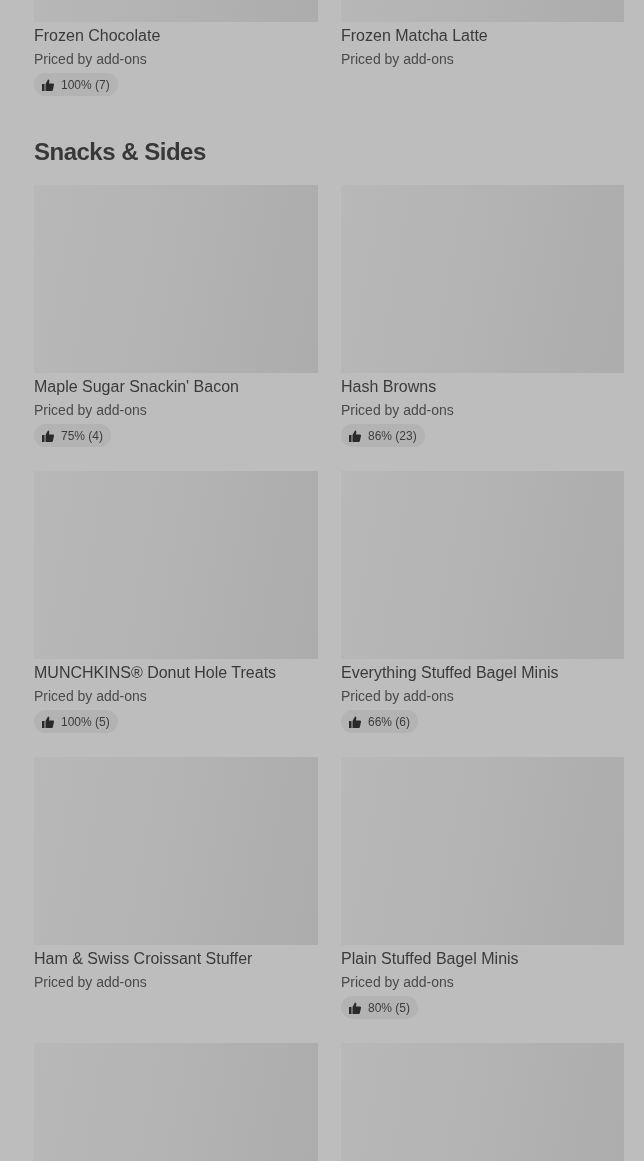 The image size is (644, 1161). Describe the element at coordinates (430, 959) in the screenshot. I see `item-name: Plain Stuffed Bagel Minis` at that location.